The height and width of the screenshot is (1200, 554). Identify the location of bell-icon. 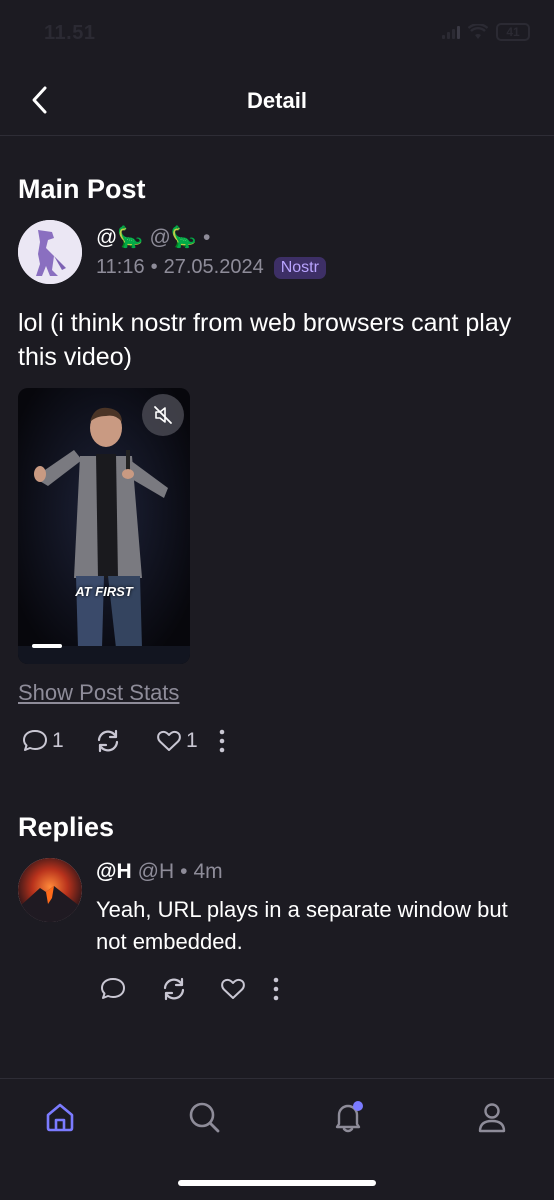
(349, 1117).